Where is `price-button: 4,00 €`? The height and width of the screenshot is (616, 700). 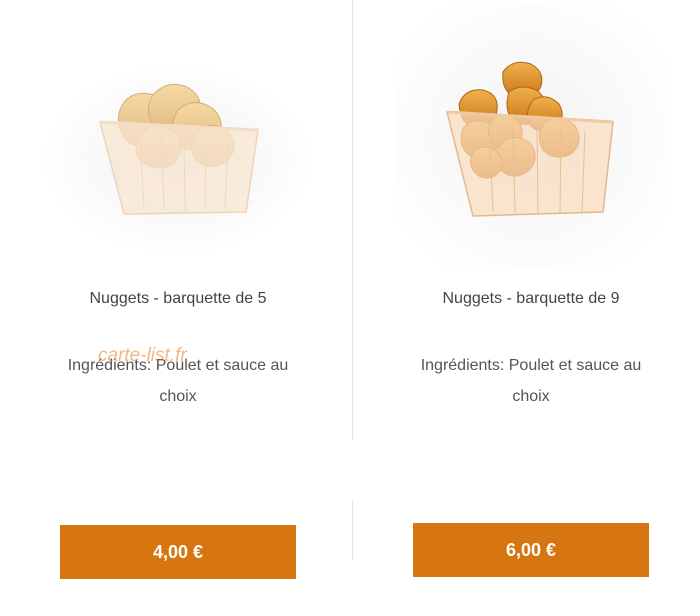
price-button: 4,00 € is located at coordinates (178, 552).